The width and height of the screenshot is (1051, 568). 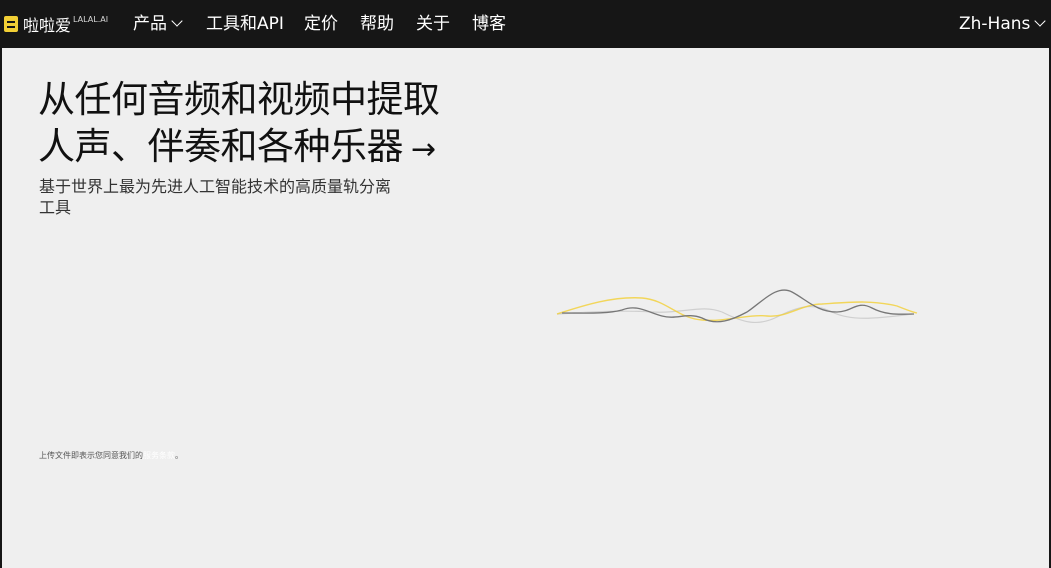 What do you see at coordinates (47, 25) in the screenshot?
I see `logo-text: 啦啦爱` at bounding box center [47, 25].